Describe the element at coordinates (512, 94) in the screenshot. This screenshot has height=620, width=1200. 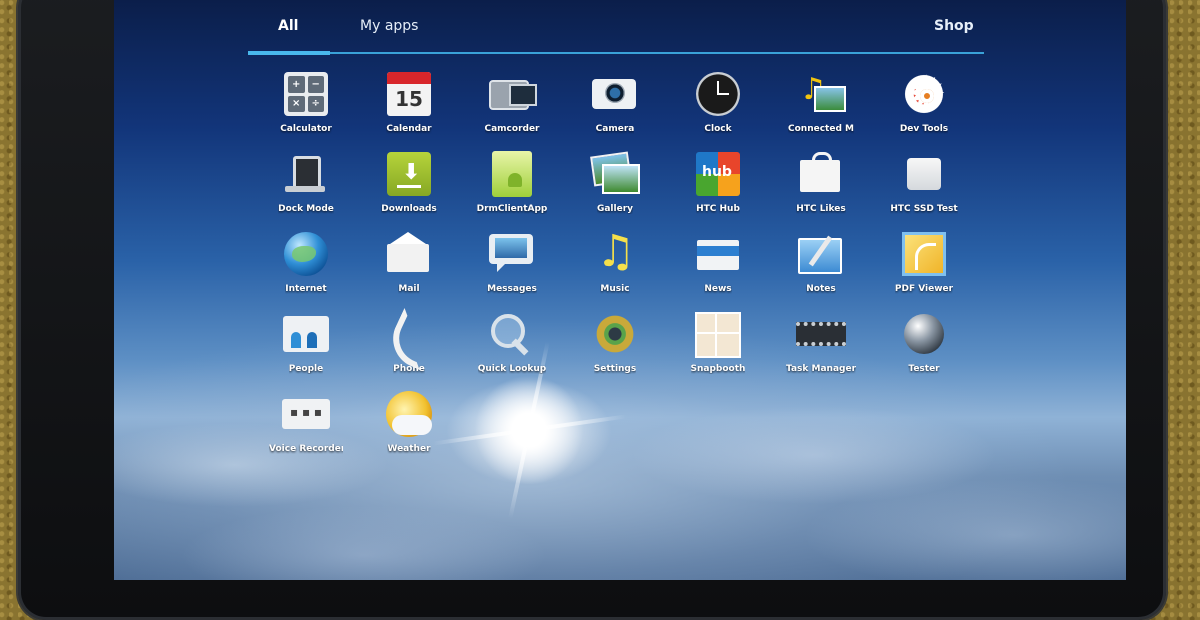
I see `camcorder-icon` at that location.